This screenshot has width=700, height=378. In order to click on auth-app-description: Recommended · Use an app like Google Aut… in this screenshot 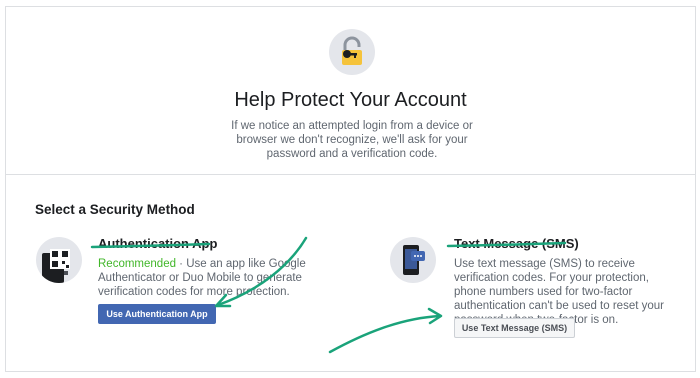, I will do `click(228, 278)`.